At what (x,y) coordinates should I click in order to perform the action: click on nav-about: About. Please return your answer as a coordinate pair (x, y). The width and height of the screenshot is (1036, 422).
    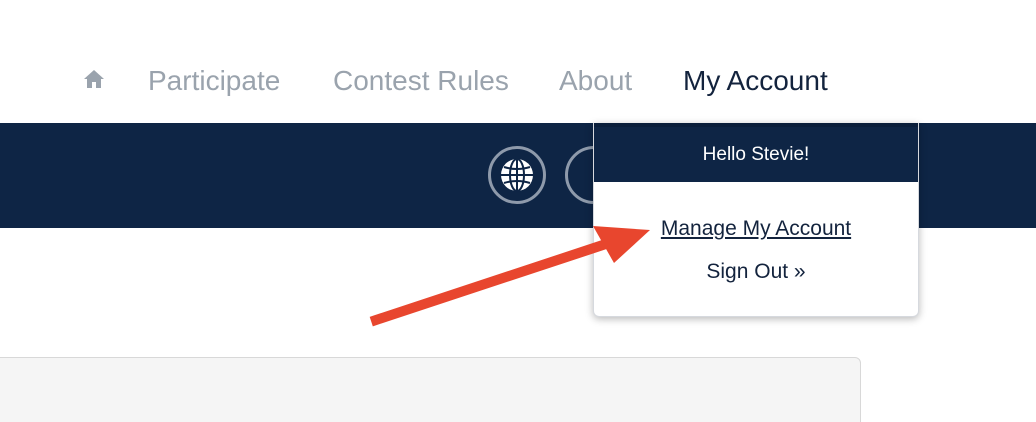
    Looking at the image, I should click on (595, 81).